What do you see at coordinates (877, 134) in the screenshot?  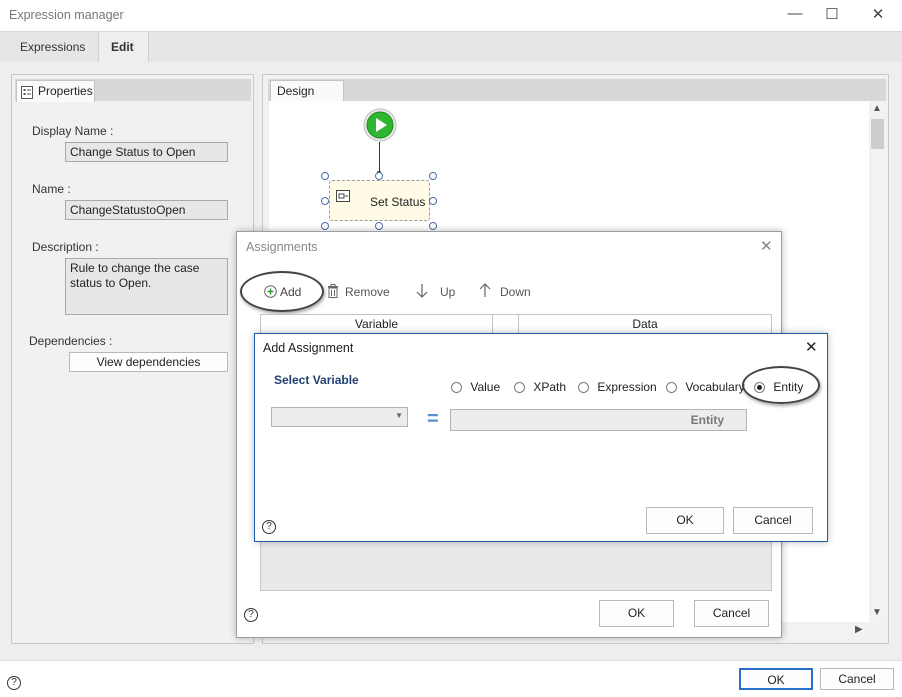 I see `vertical-scroll-thumb` at bounding box center [877, 134].